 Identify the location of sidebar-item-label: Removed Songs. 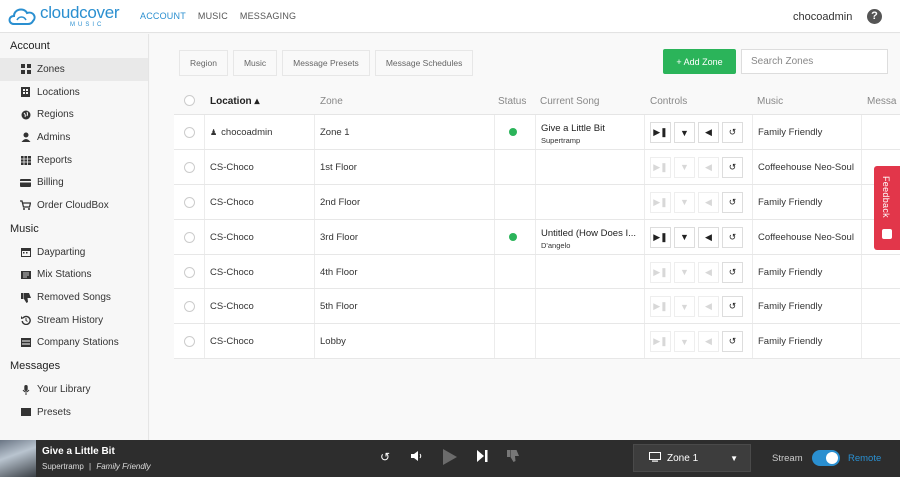
(74, 298).